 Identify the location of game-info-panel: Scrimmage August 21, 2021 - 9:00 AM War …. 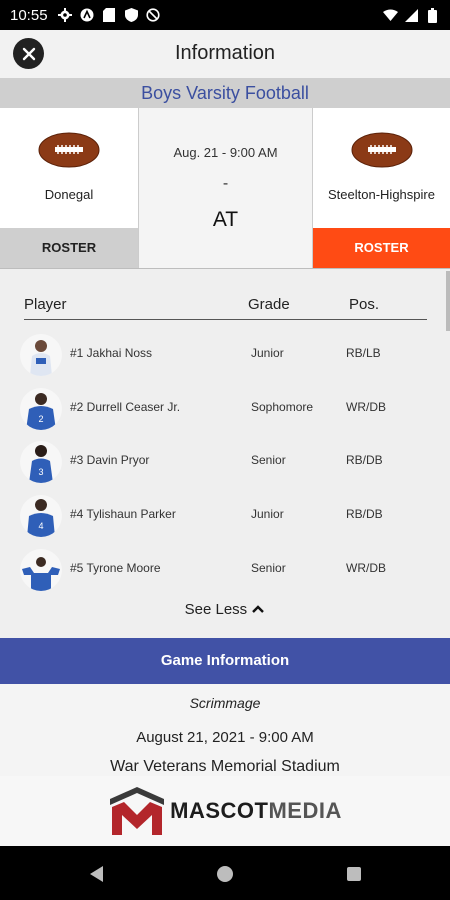
(225, 730).